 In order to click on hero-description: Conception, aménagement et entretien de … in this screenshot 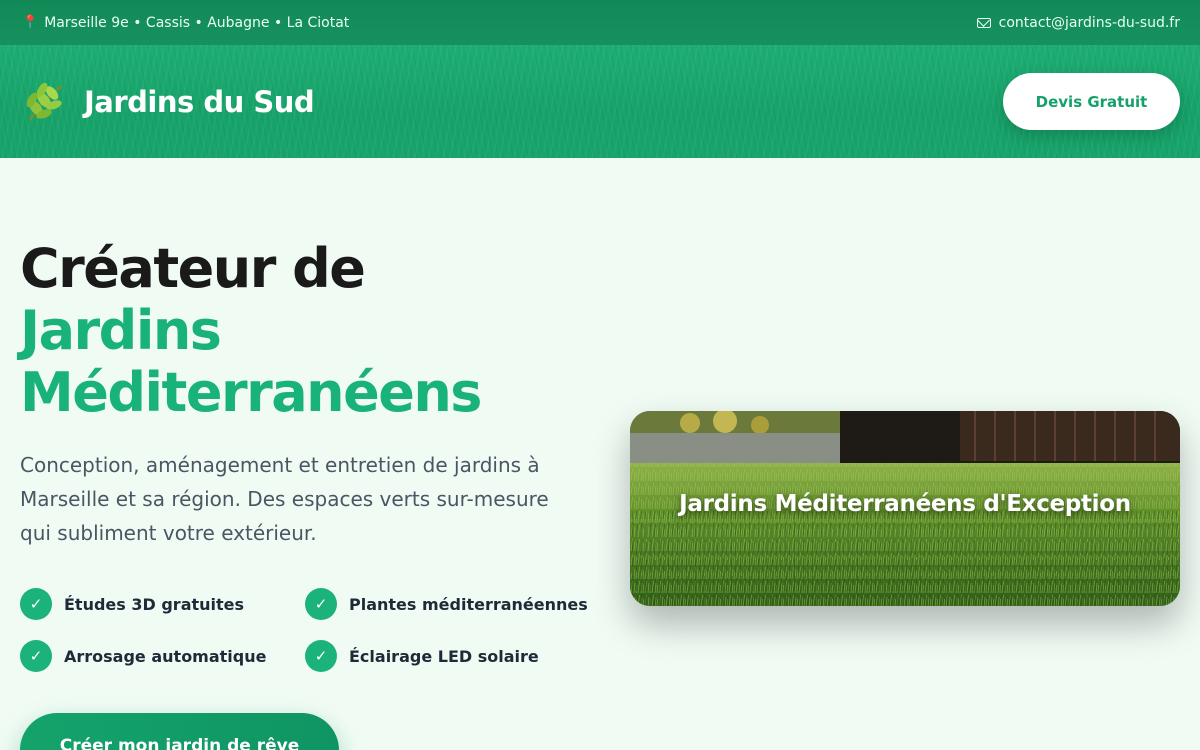, I will do `click(284, 499)`.